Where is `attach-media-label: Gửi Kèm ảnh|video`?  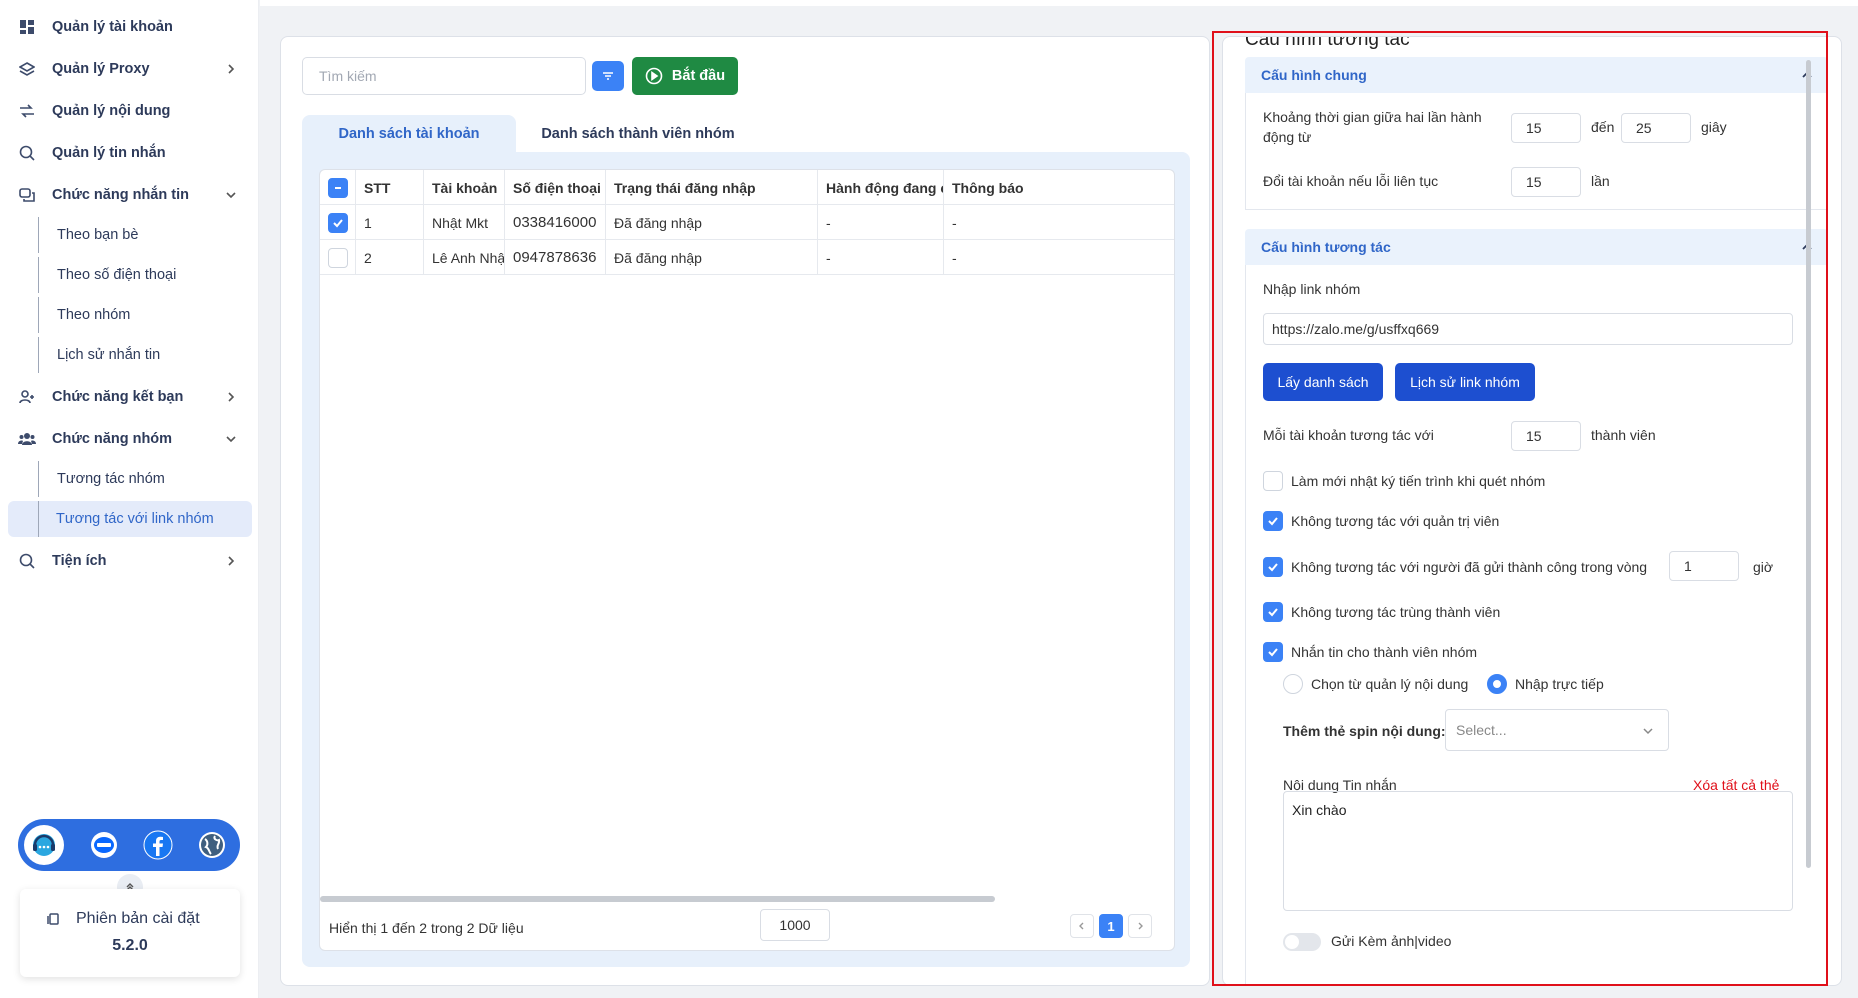 attach-media-label: Gửi Kèm ảnh|video is located at coordinates (1391, 941).